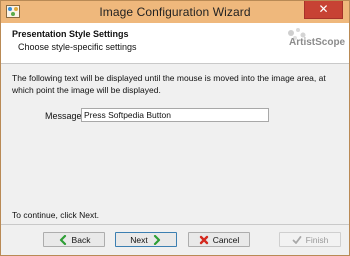 The width and height of the screenshot is (350, 256). Describe the element at coordinates (323, 10) in the screenshot. I see `close-button: ✕` at that location.